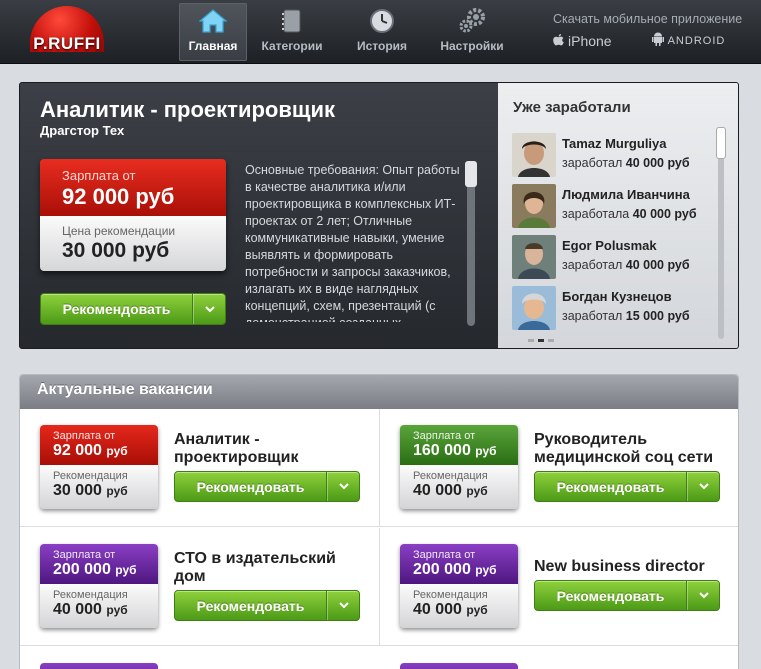 This screenshot has height=669, width=761. What do you see at coordinates (67, 43) in the screenshot?
I see `logo-text: P.RUFFI` at bounding box center [67, 43].